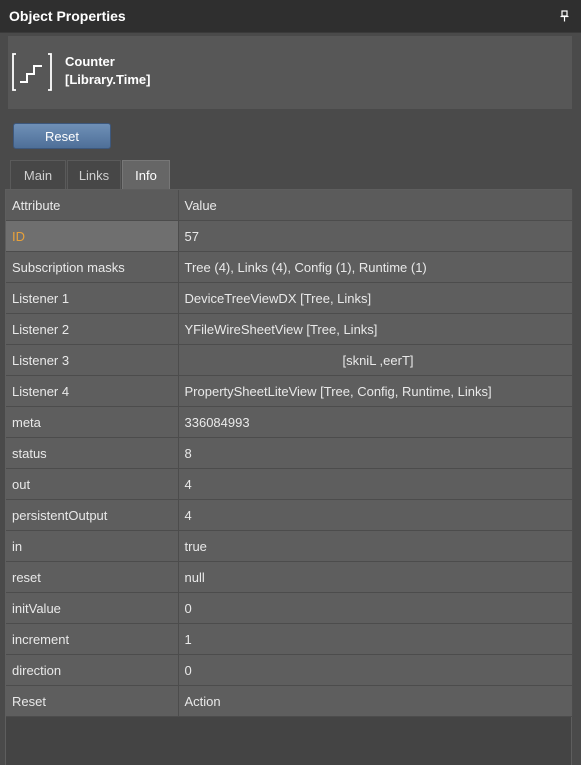 Image resolution: width=581 pixels, height=765 pixels. Describe the element at coordinates (92, 484) in the screenshot. I see `attribute-cell: out` at that location.